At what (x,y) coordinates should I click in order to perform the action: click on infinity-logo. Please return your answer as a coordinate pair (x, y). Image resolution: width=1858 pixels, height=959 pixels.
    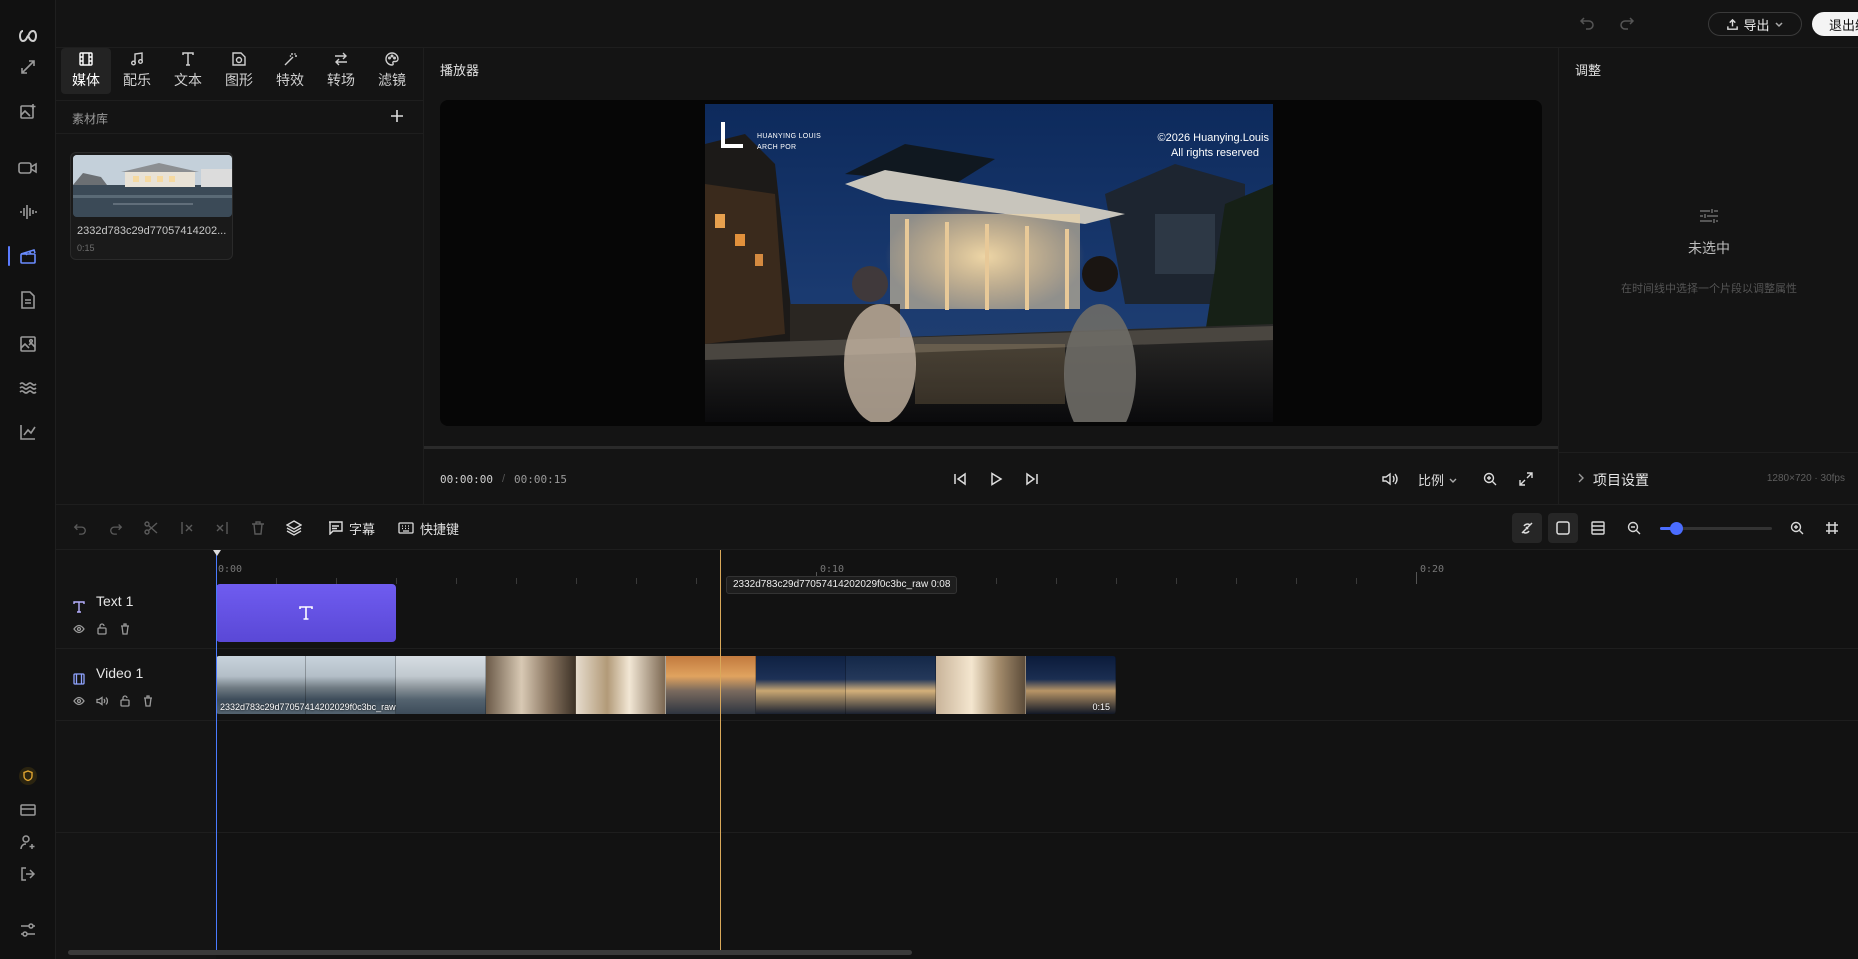
    Looking at the image, I should click on (28, 36).